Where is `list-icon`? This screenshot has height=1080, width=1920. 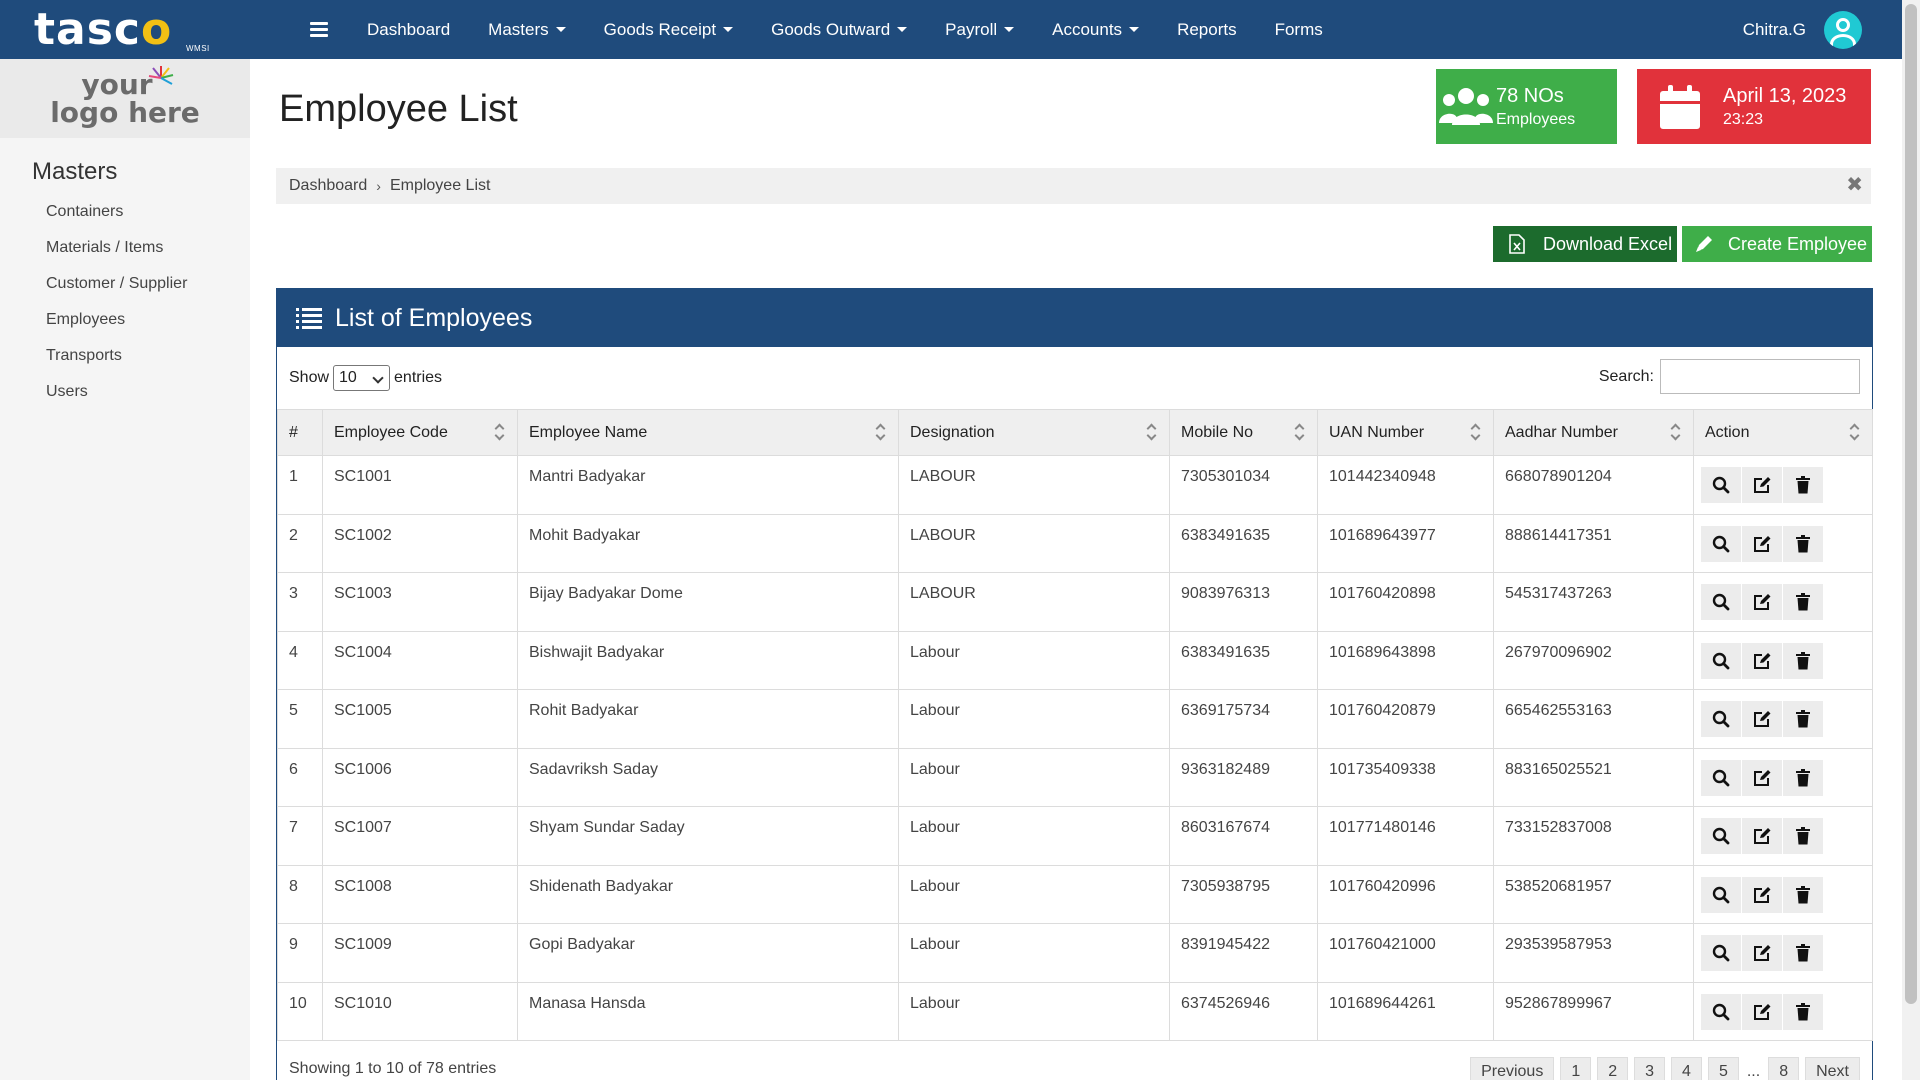 list-icon is located at coordinates (309, 318).